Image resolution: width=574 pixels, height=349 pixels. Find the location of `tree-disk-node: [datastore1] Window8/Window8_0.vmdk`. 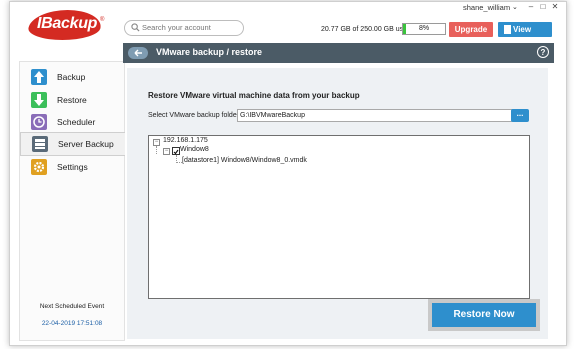

tree-disk-node: [datastore1] Window8/Window8_0.vmdk is located at coordinates (244, 160).